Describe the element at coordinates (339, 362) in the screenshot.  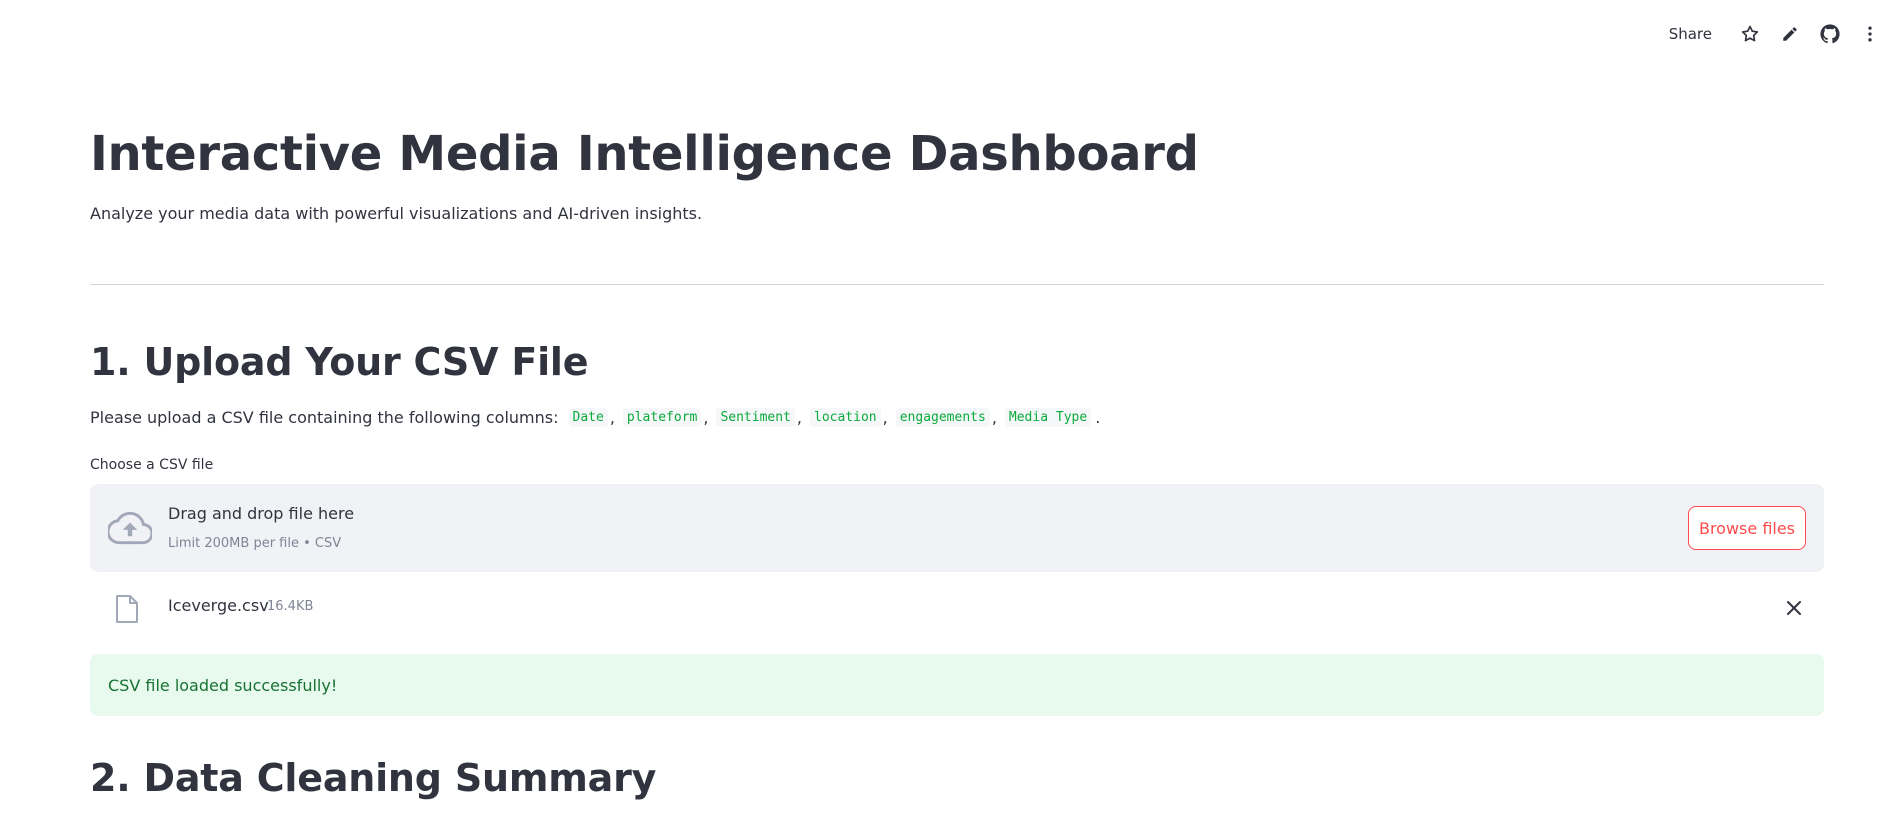
I see `upload-section-title: 1. Upload Your CSV File` at that location.